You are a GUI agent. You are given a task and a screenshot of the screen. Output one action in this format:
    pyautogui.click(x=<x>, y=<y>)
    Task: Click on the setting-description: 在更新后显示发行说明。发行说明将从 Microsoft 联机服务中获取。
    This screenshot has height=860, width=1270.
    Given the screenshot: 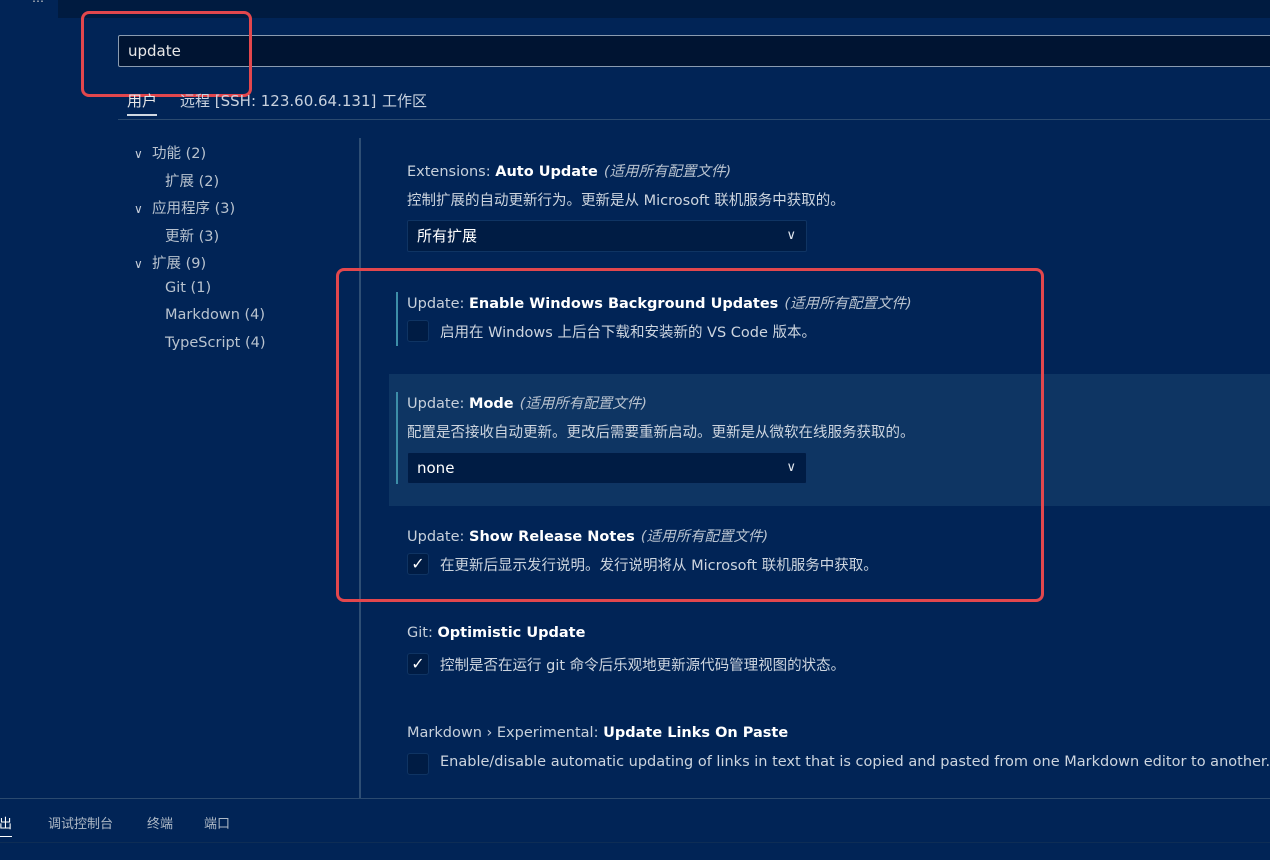 What is the action you would take?
    pyautogui.click(x=659, y=566)
    